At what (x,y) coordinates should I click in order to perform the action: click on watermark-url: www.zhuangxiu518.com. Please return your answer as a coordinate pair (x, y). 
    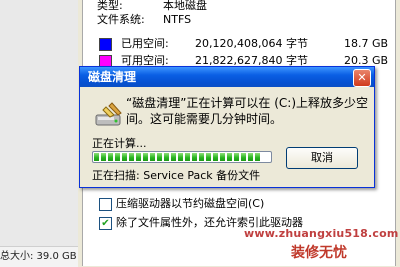
    Looking at the image, I should click on (321, 233).